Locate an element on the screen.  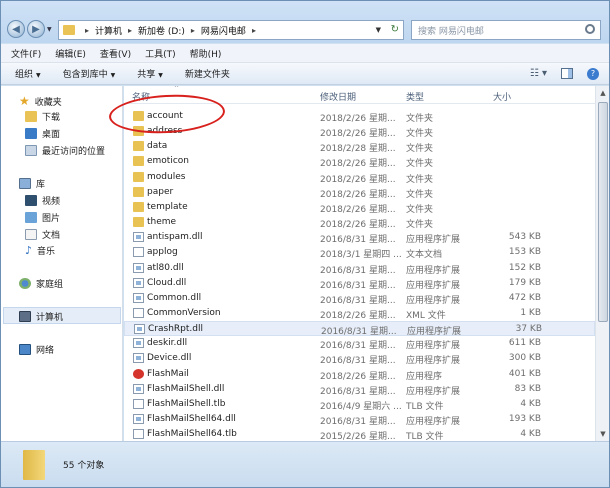
file-row: paper 2018/2/26 星期... 文件夹 is located at coordinates (359, 192).